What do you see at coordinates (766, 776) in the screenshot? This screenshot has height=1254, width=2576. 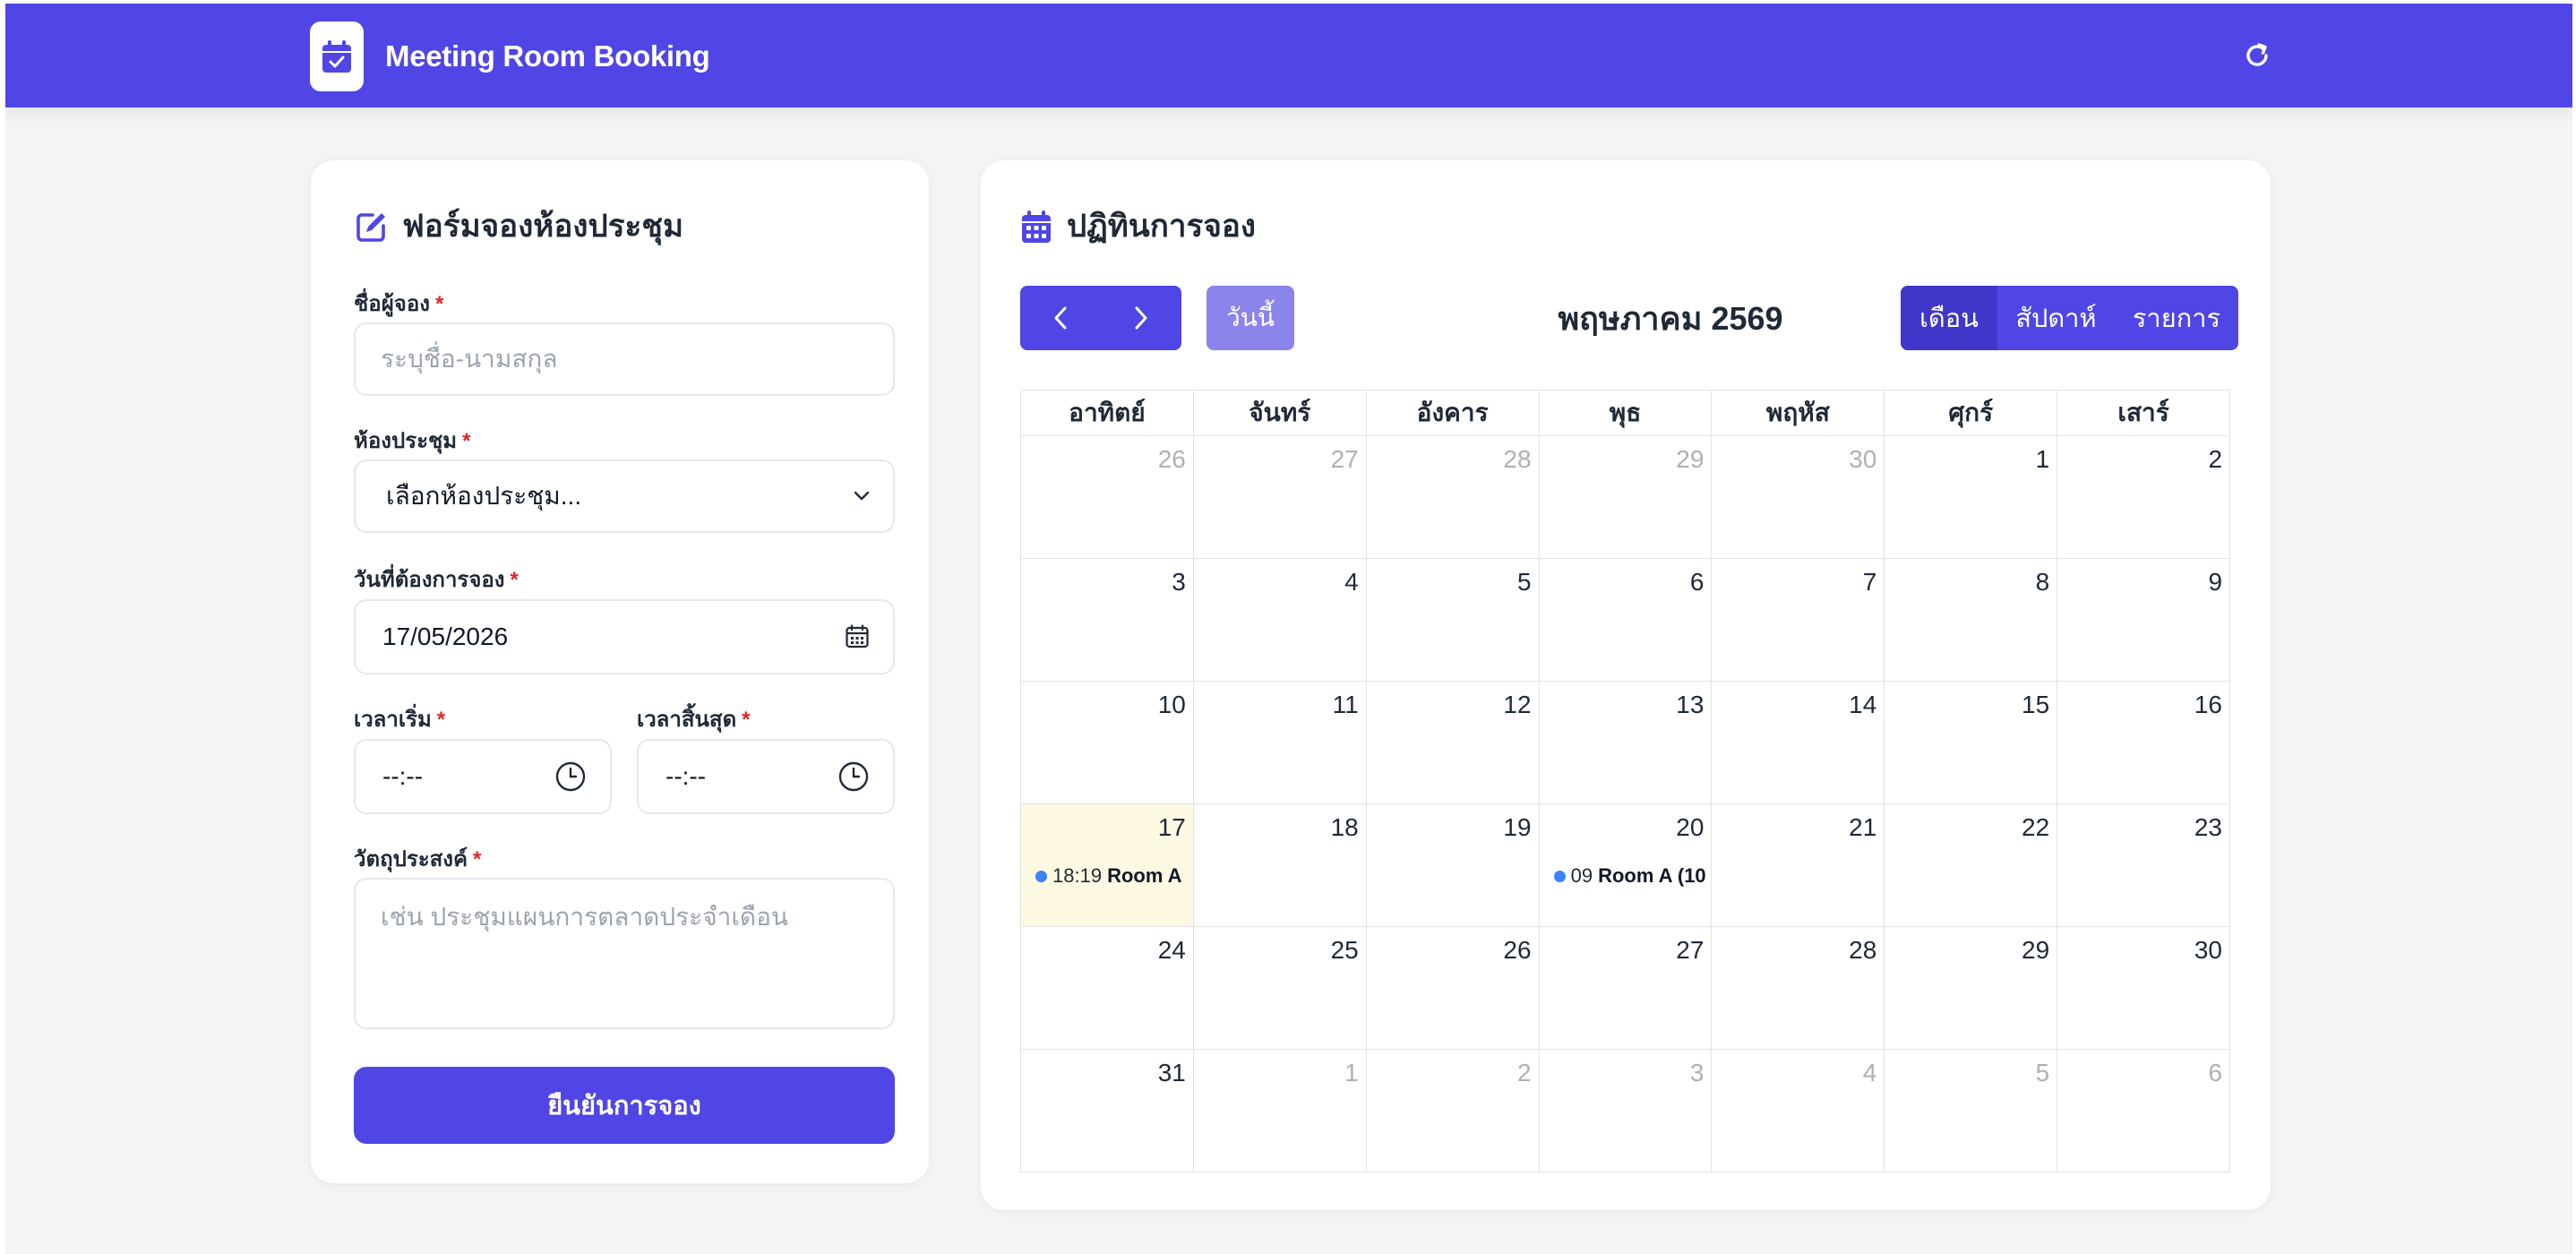 I see `end-time-input: --:--` at bounding box center [766, 776].